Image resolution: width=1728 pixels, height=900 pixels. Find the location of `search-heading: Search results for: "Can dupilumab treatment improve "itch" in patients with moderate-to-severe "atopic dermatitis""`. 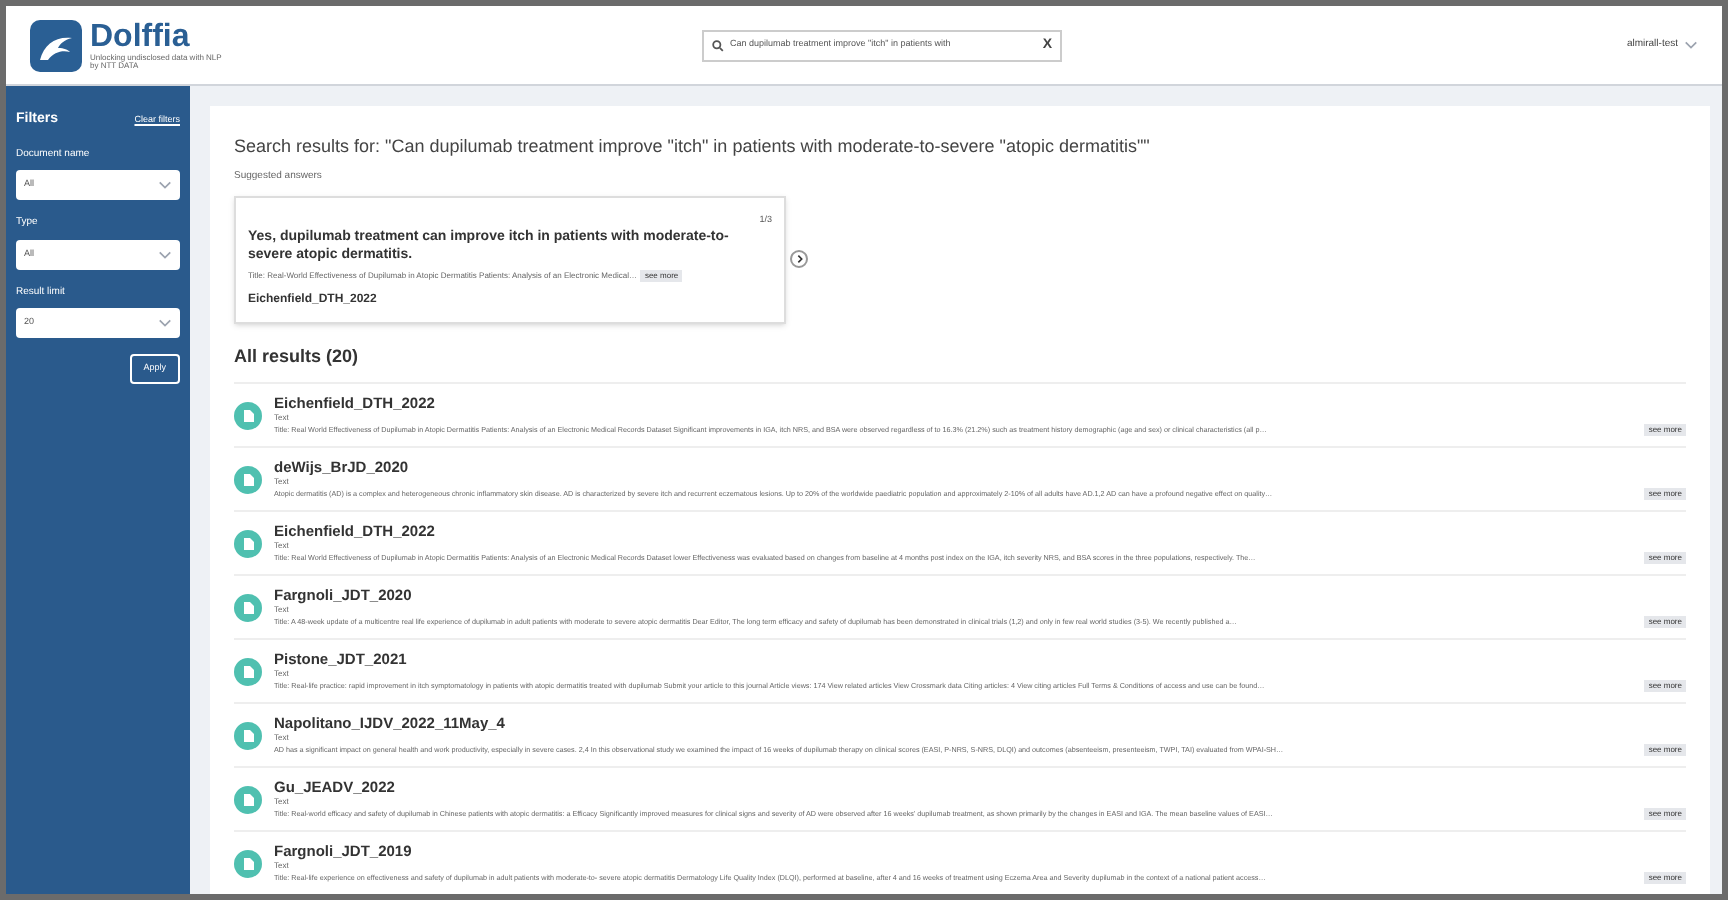

search-heading: Search results for: "Can dupilumab treatment improve "itch" in patients with moderate-to-severe "atopic dermatitis"" is located at coordinates (693, 147).